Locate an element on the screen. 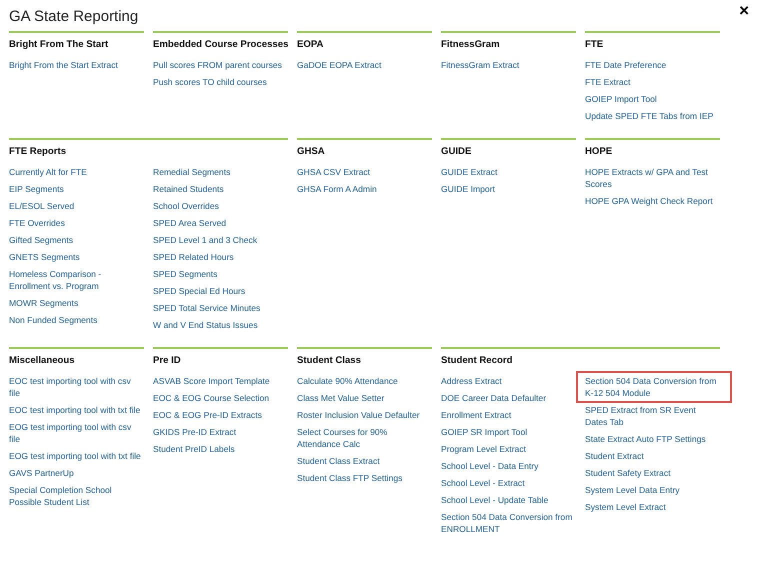  report-link: Class Met Value Setter is located at coordinates (364, 398).